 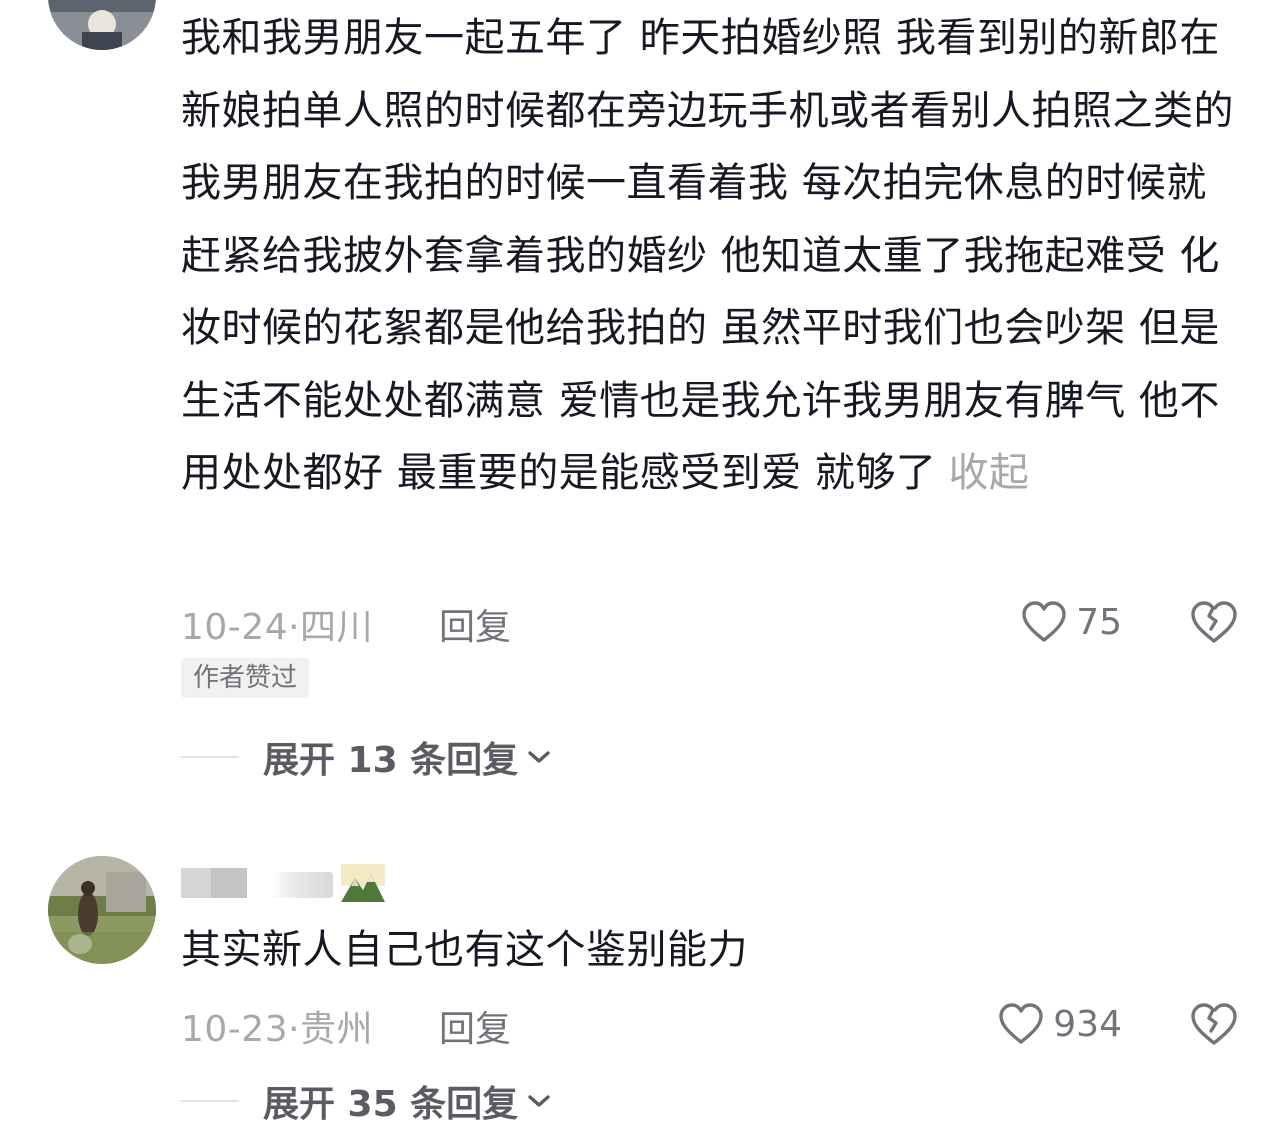 I want to click on like-button: 934, so click(x=1059, y=1024).